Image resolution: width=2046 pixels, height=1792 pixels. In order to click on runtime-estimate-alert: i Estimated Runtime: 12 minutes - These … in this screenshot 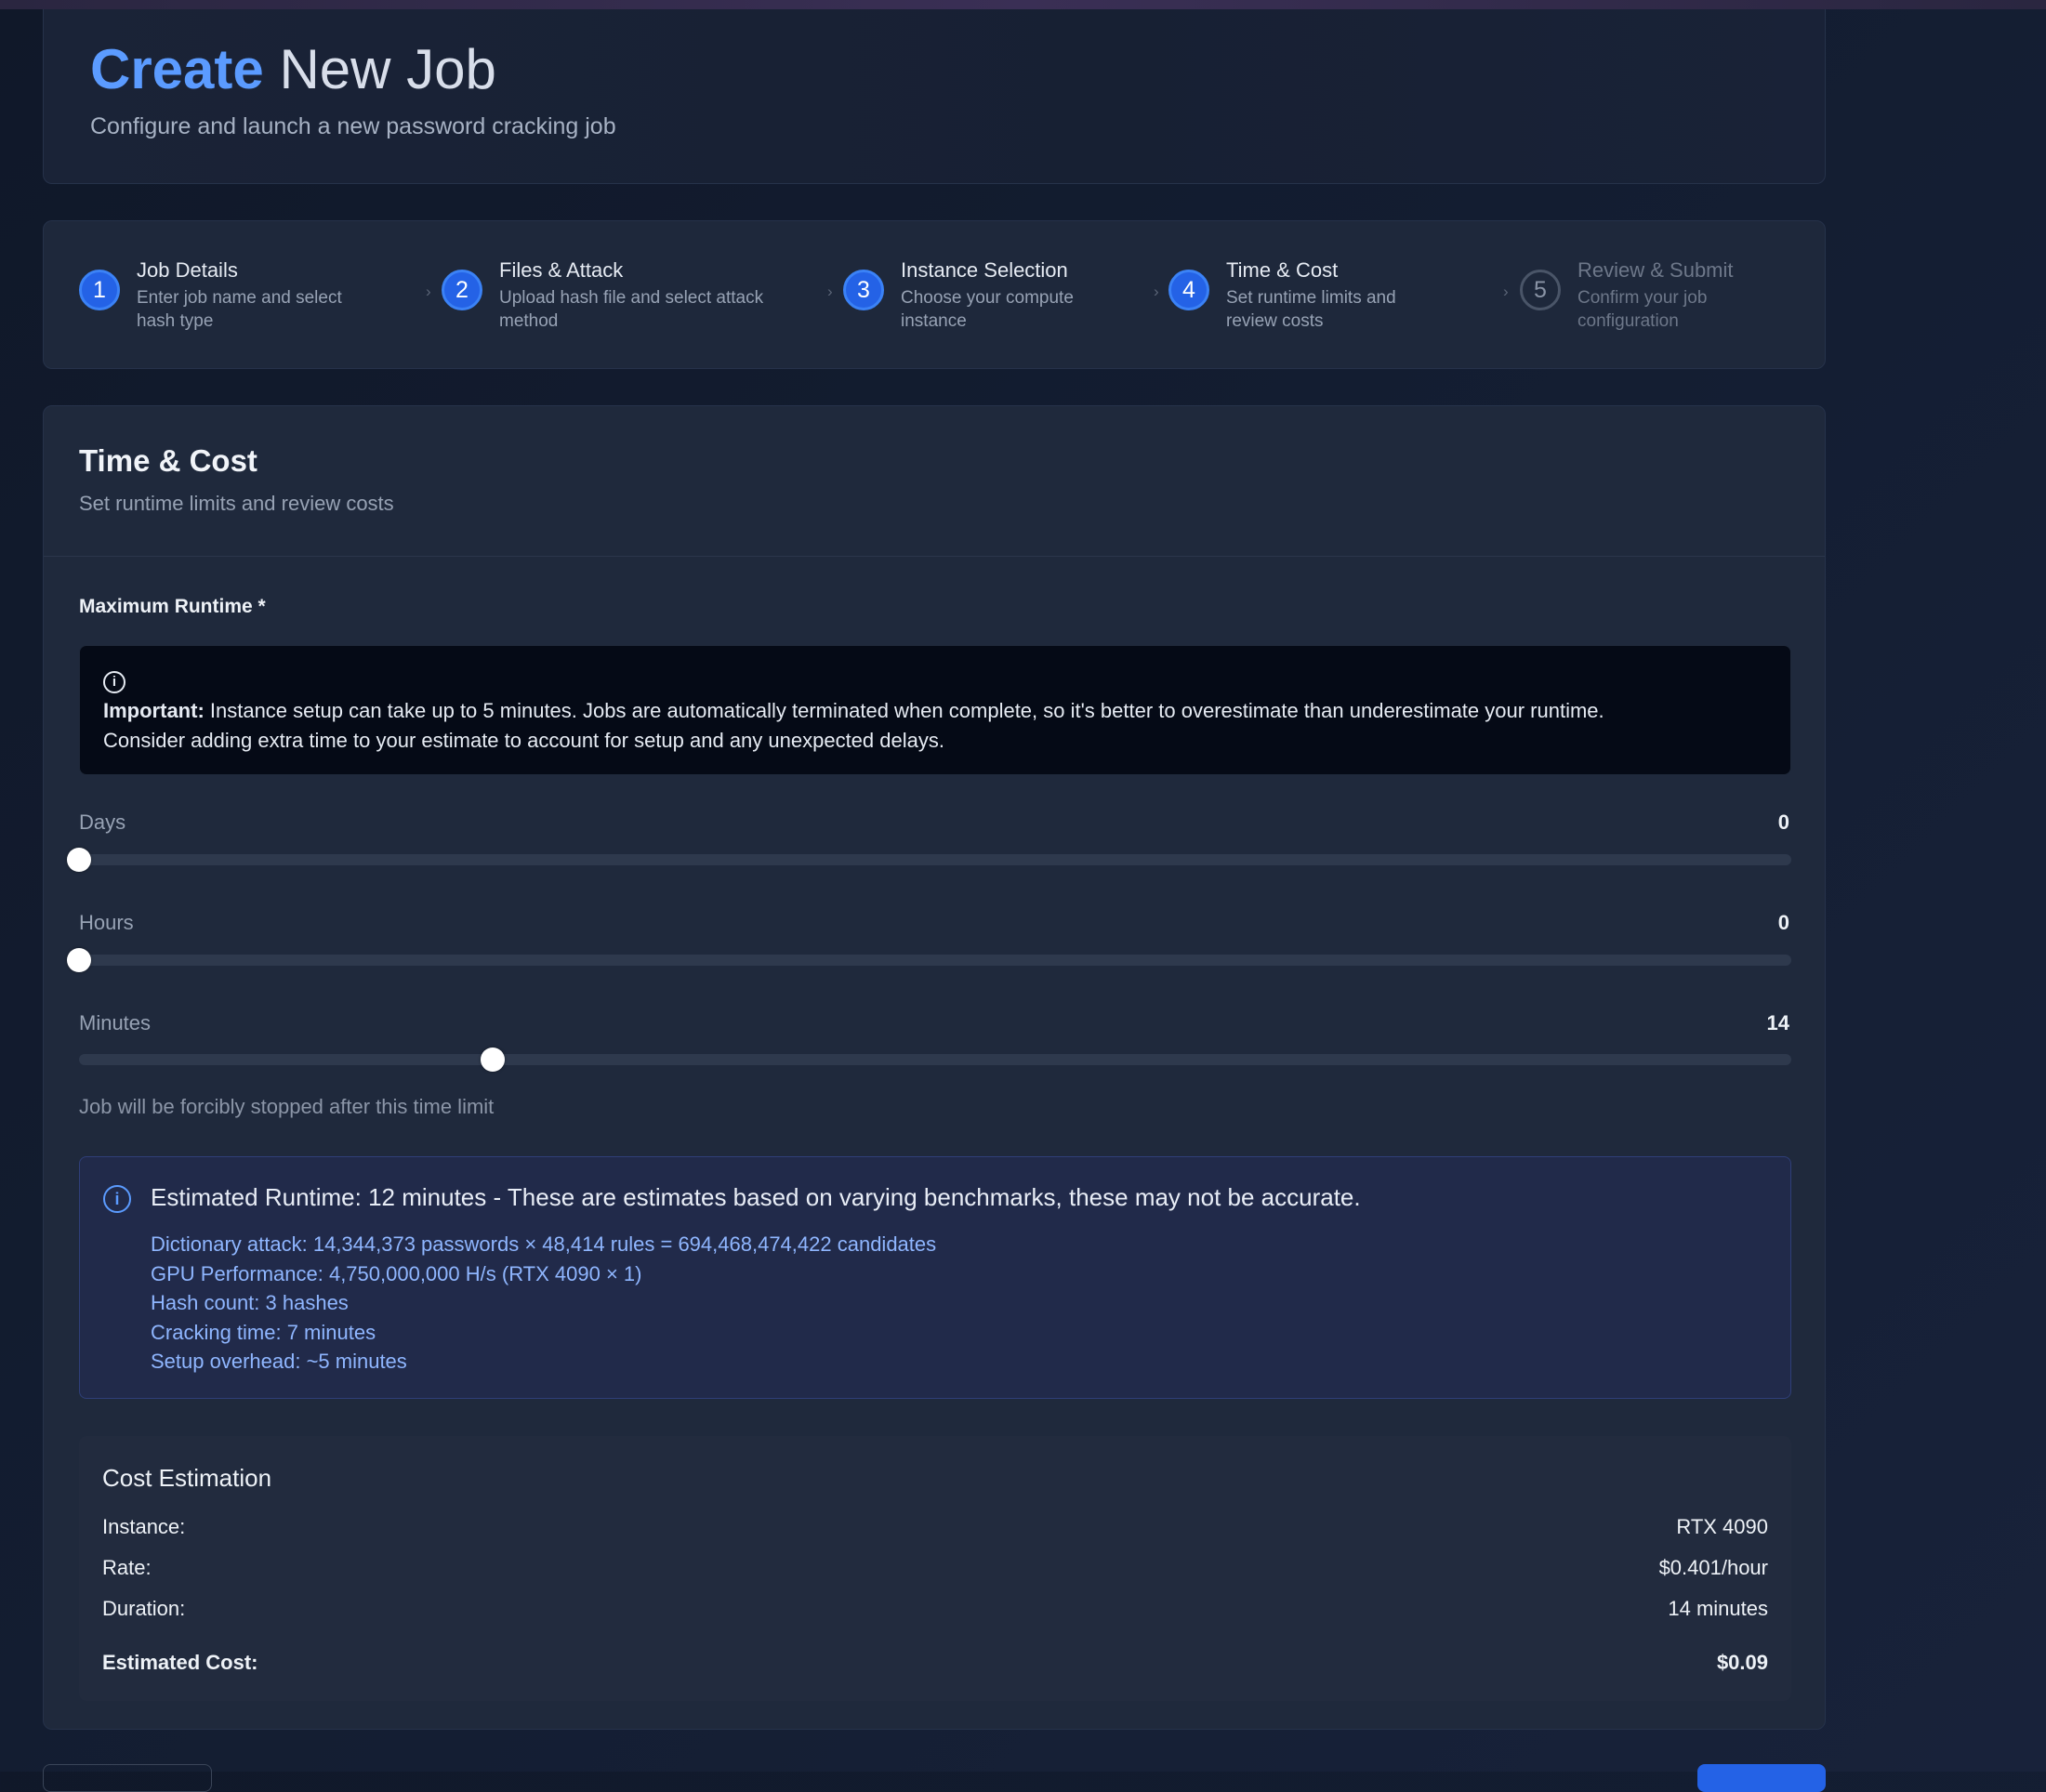, I will do `click(935, 1277)`.